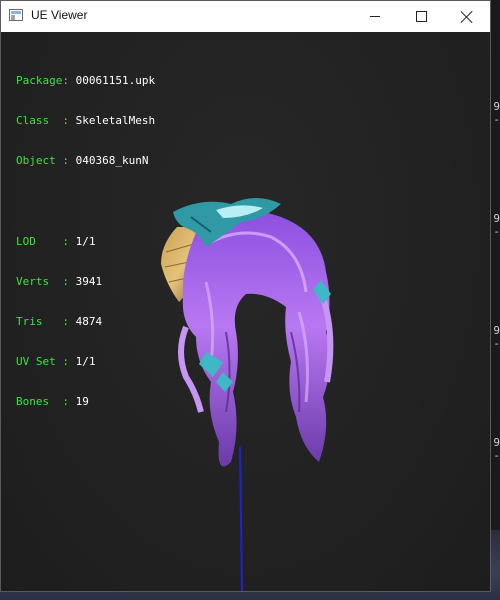 The width and height of the screenshot is (500, 600). Describe the element at coordinates (16, 15) in the screenshot. I see `app-icon` at that location.